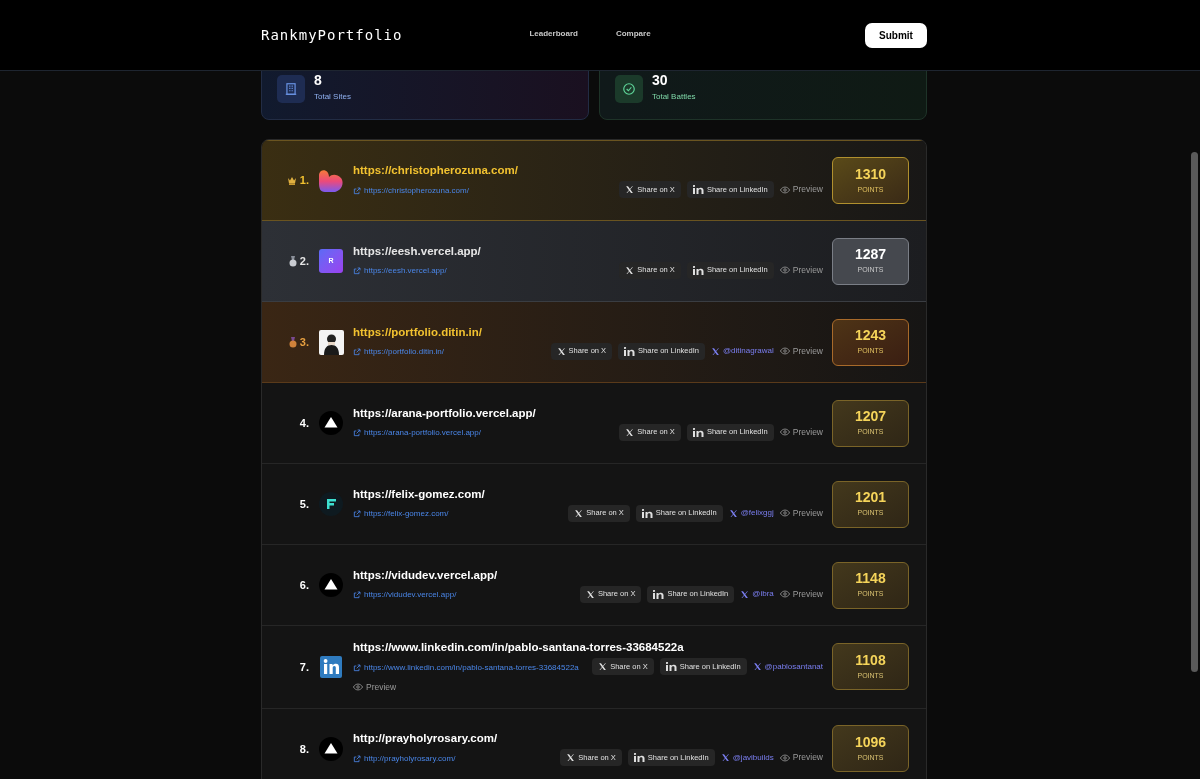  I want to click on linkedin-logo-icon, so click(331, 666).